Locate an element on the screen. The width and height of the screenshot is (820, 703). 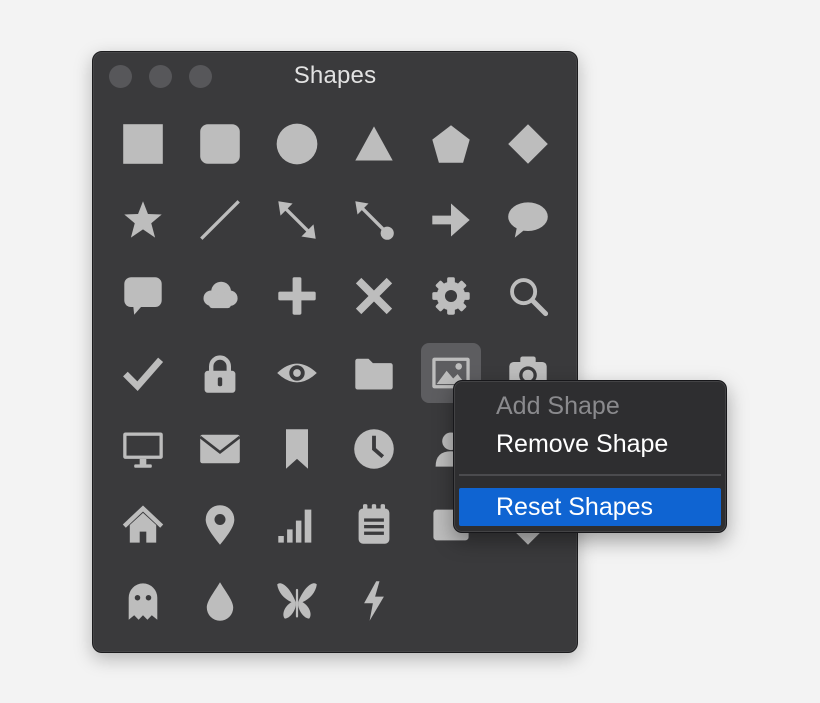
plus-icon is located at coordinates (297, 296).